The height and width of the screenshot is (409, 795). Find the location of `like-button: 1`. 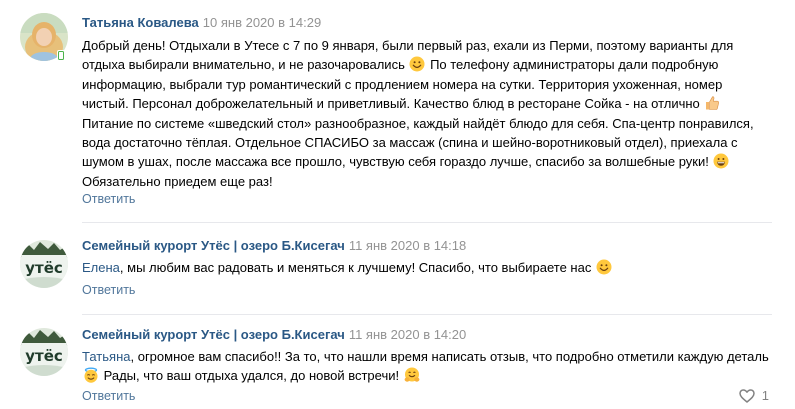

like-button: 1 is located at coordinates (754, 395).